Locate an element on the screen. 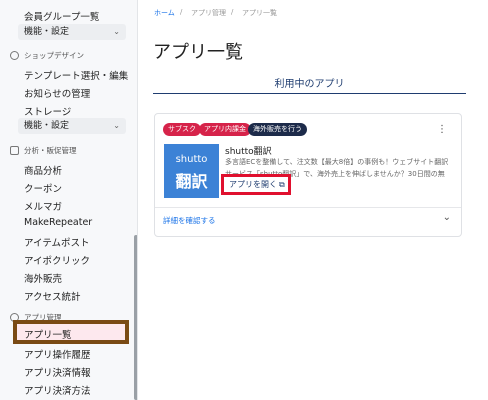 This screenshot has width=488, height=400. sidebar-section-shop-design: ショップデザイン is located at coordinates (47, 55).